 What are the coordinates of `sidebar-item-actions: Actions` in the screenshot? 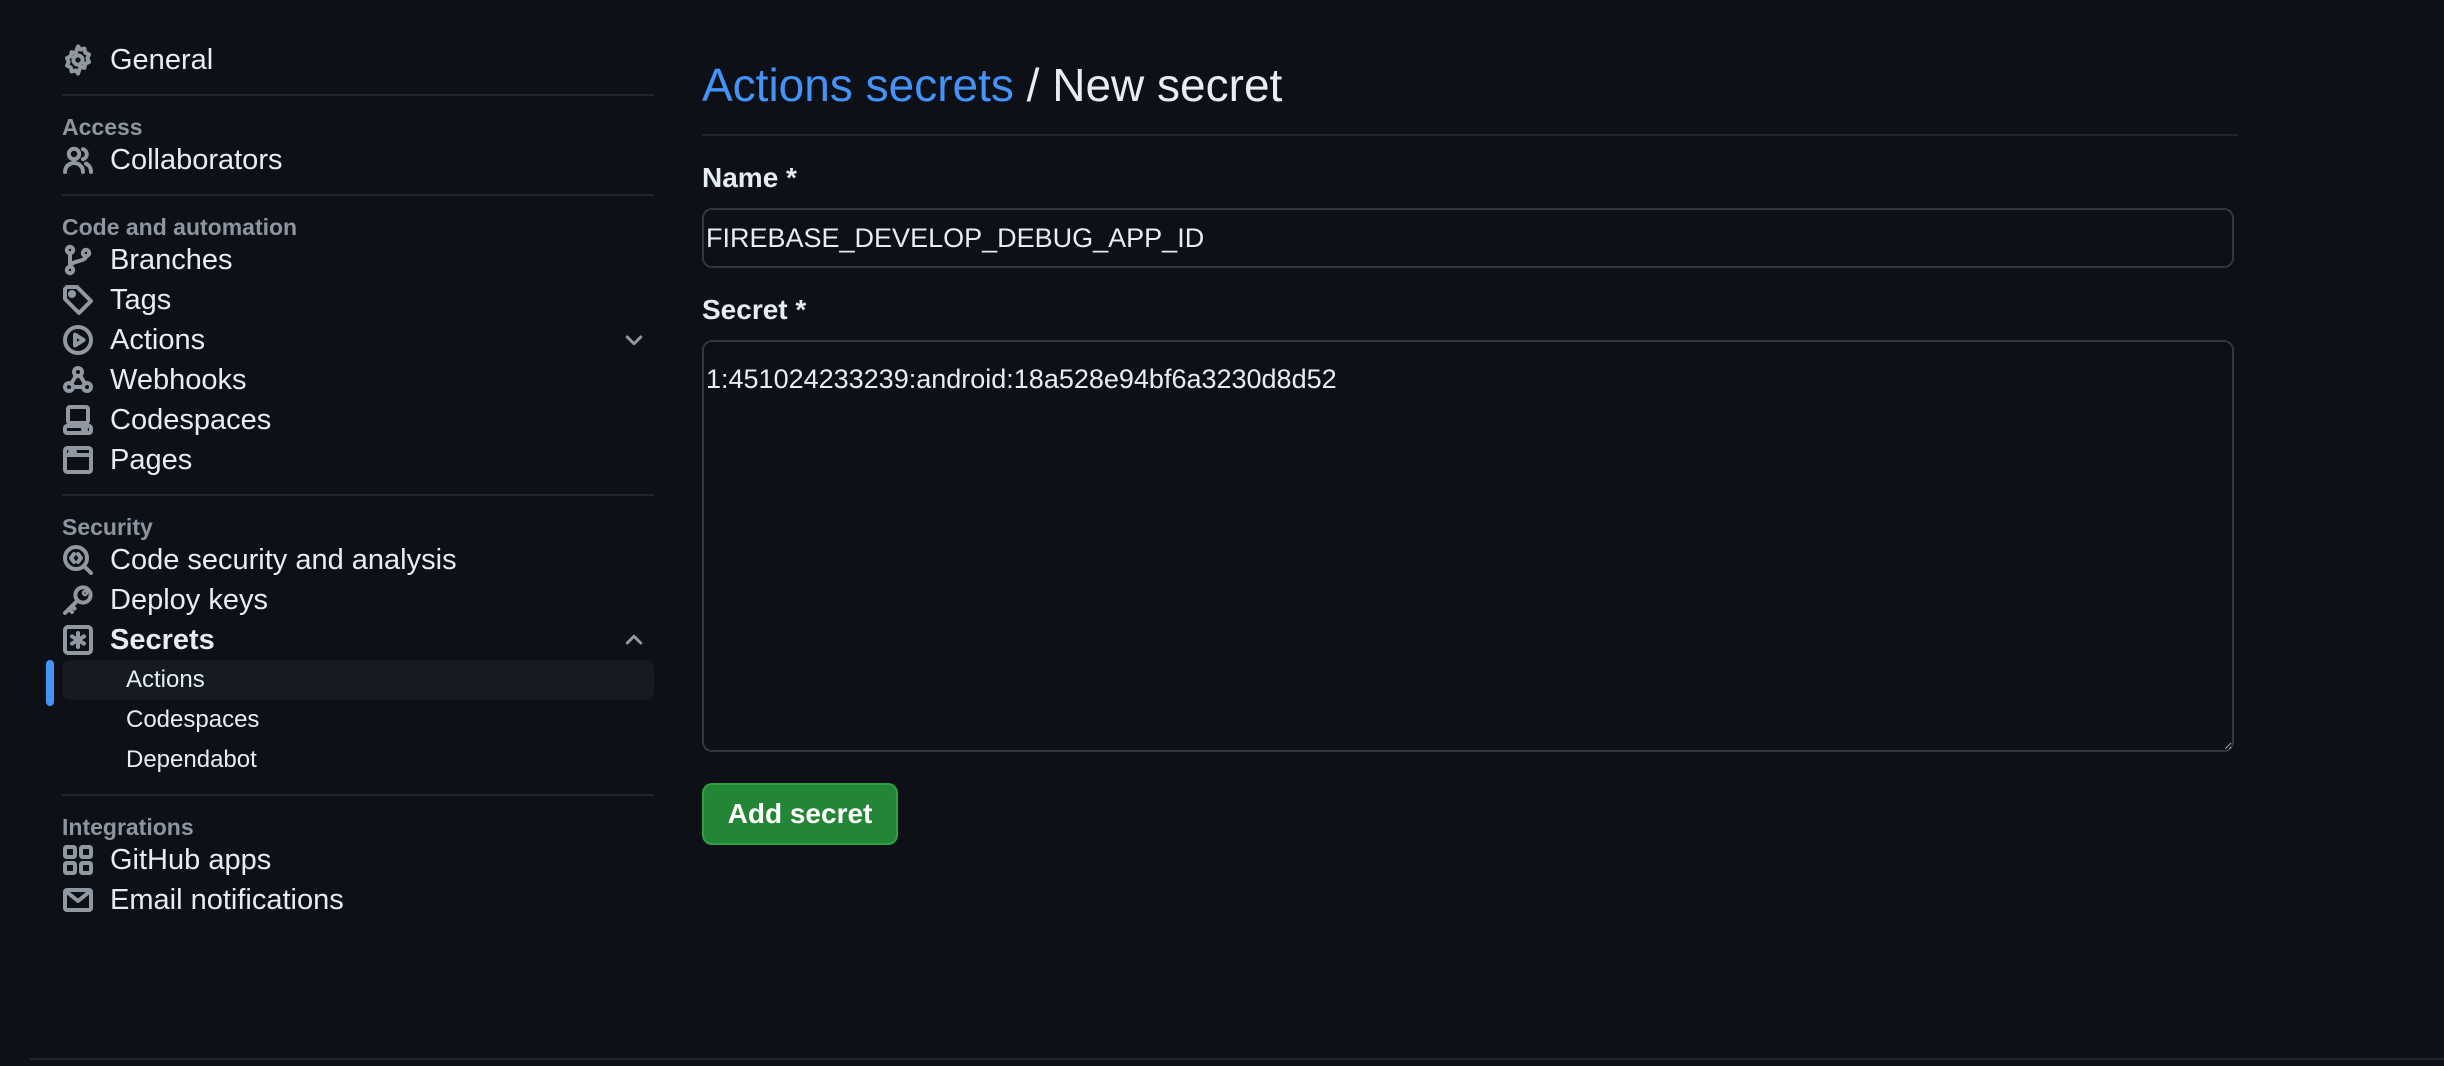 It's located at (358, 340).